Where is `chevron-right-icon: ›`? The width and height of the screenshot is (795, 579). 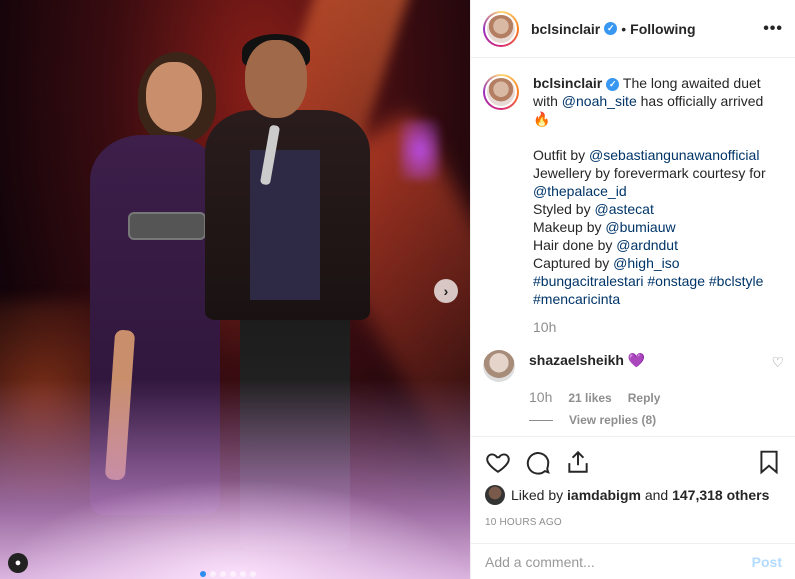 chevron-right-icon: › is located at coordinates (446, 291).